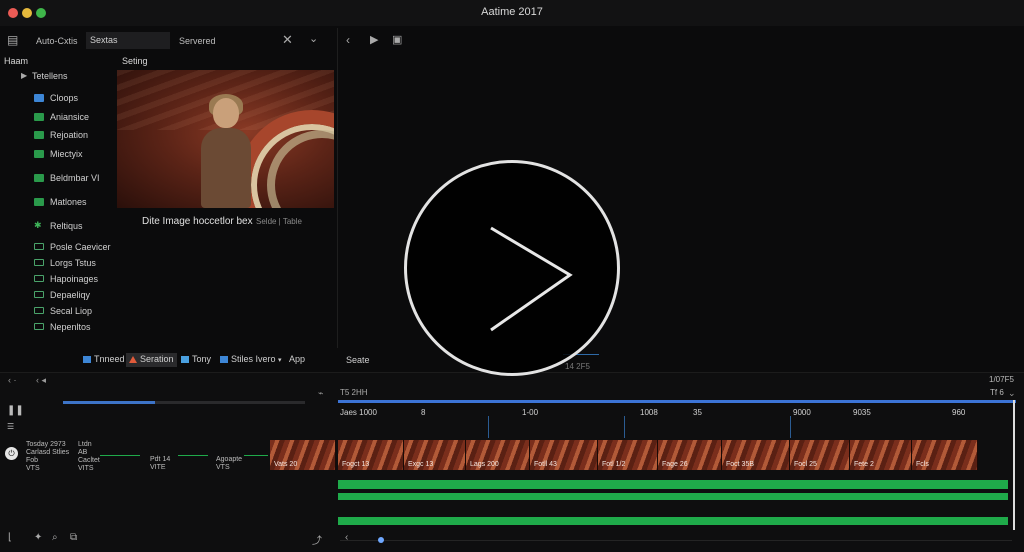  Describe the element at coordinates (371, 455) in the screenshot. I see `video-clip: Fogct 13` at that location.